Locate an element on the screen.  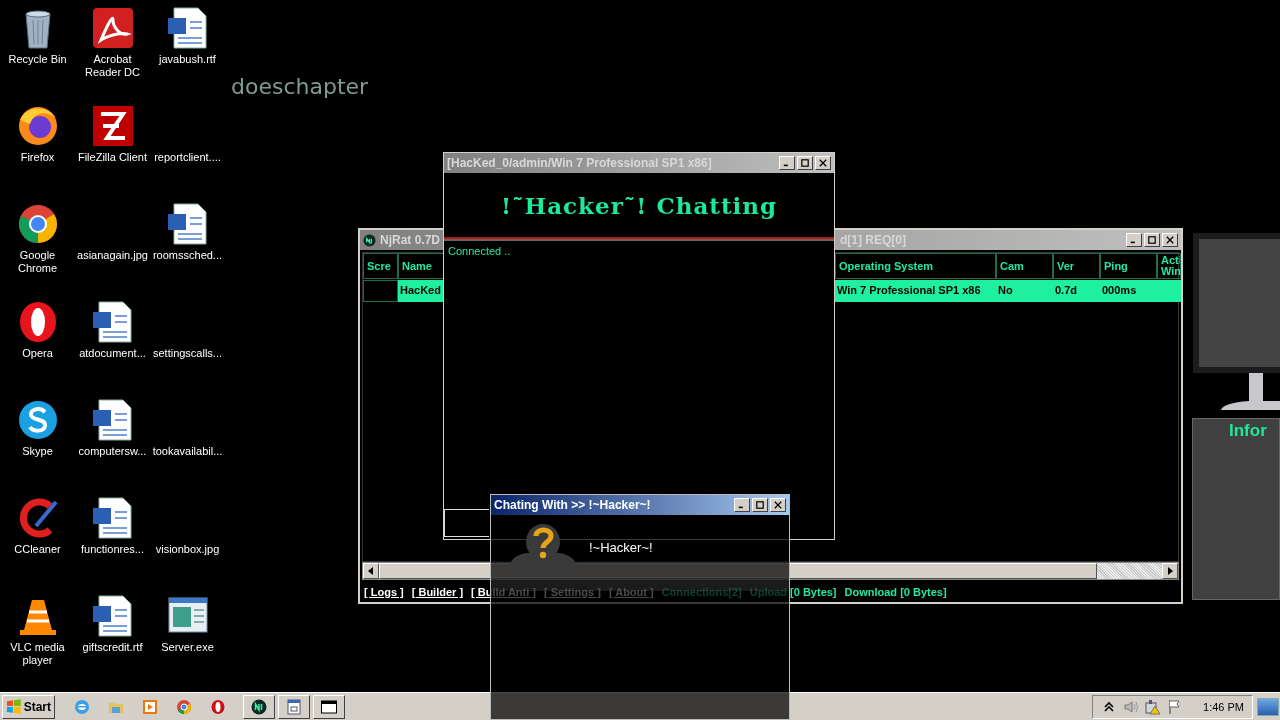
clock: 1:46 PM is located at coordinates (1223, 706).